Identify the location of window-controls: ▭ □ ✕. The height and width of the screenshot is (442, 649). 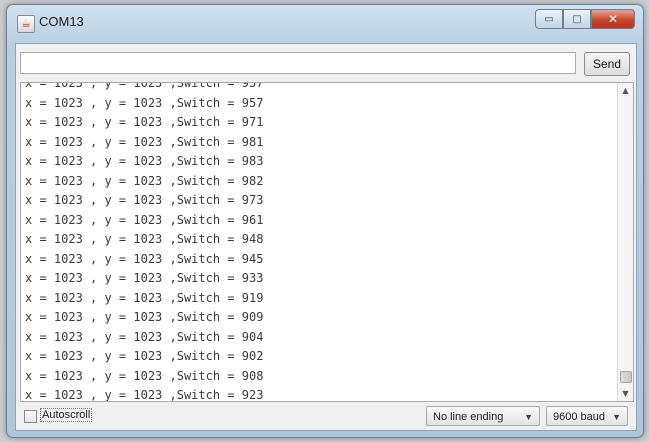
(585, 19).